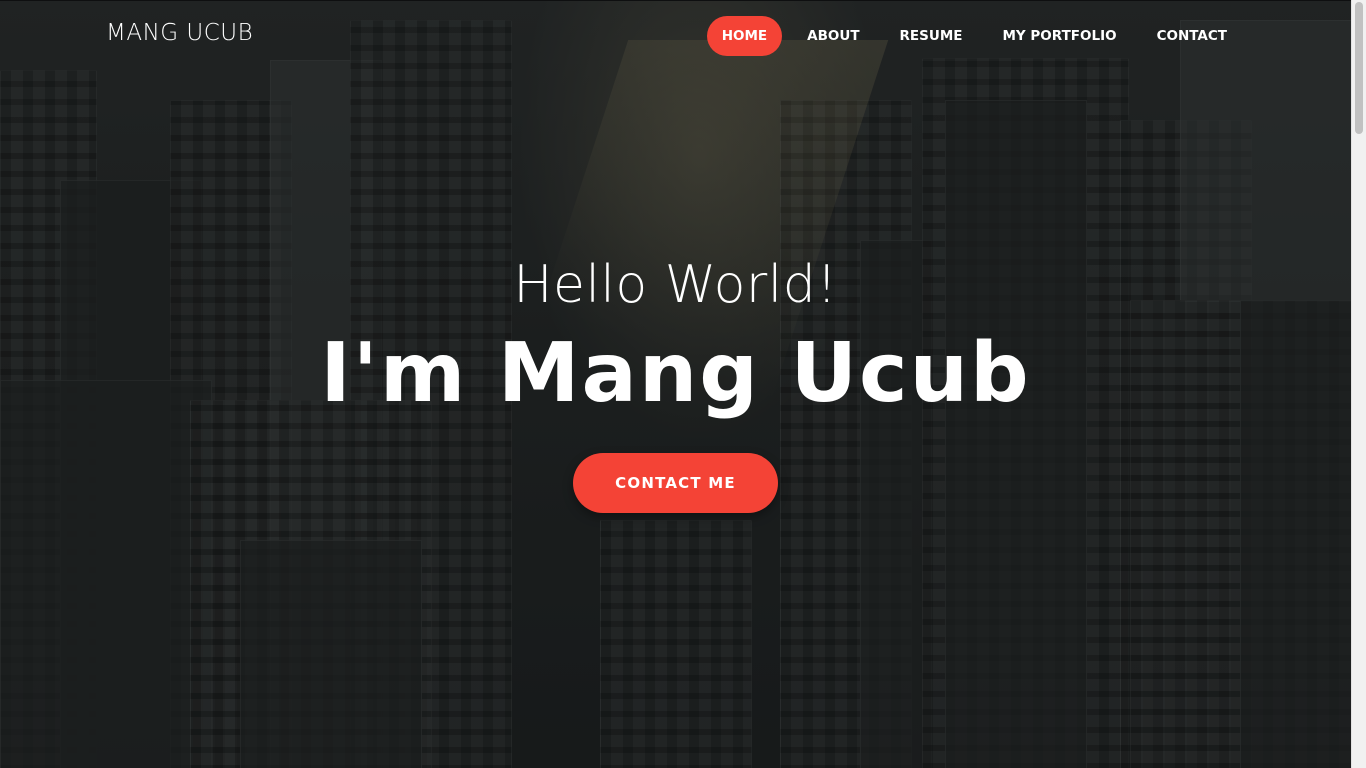 The height and width of the screenshot is (768, 1366). I want to click on hero-title: I'm Mang Ucub, so click(675, 373).